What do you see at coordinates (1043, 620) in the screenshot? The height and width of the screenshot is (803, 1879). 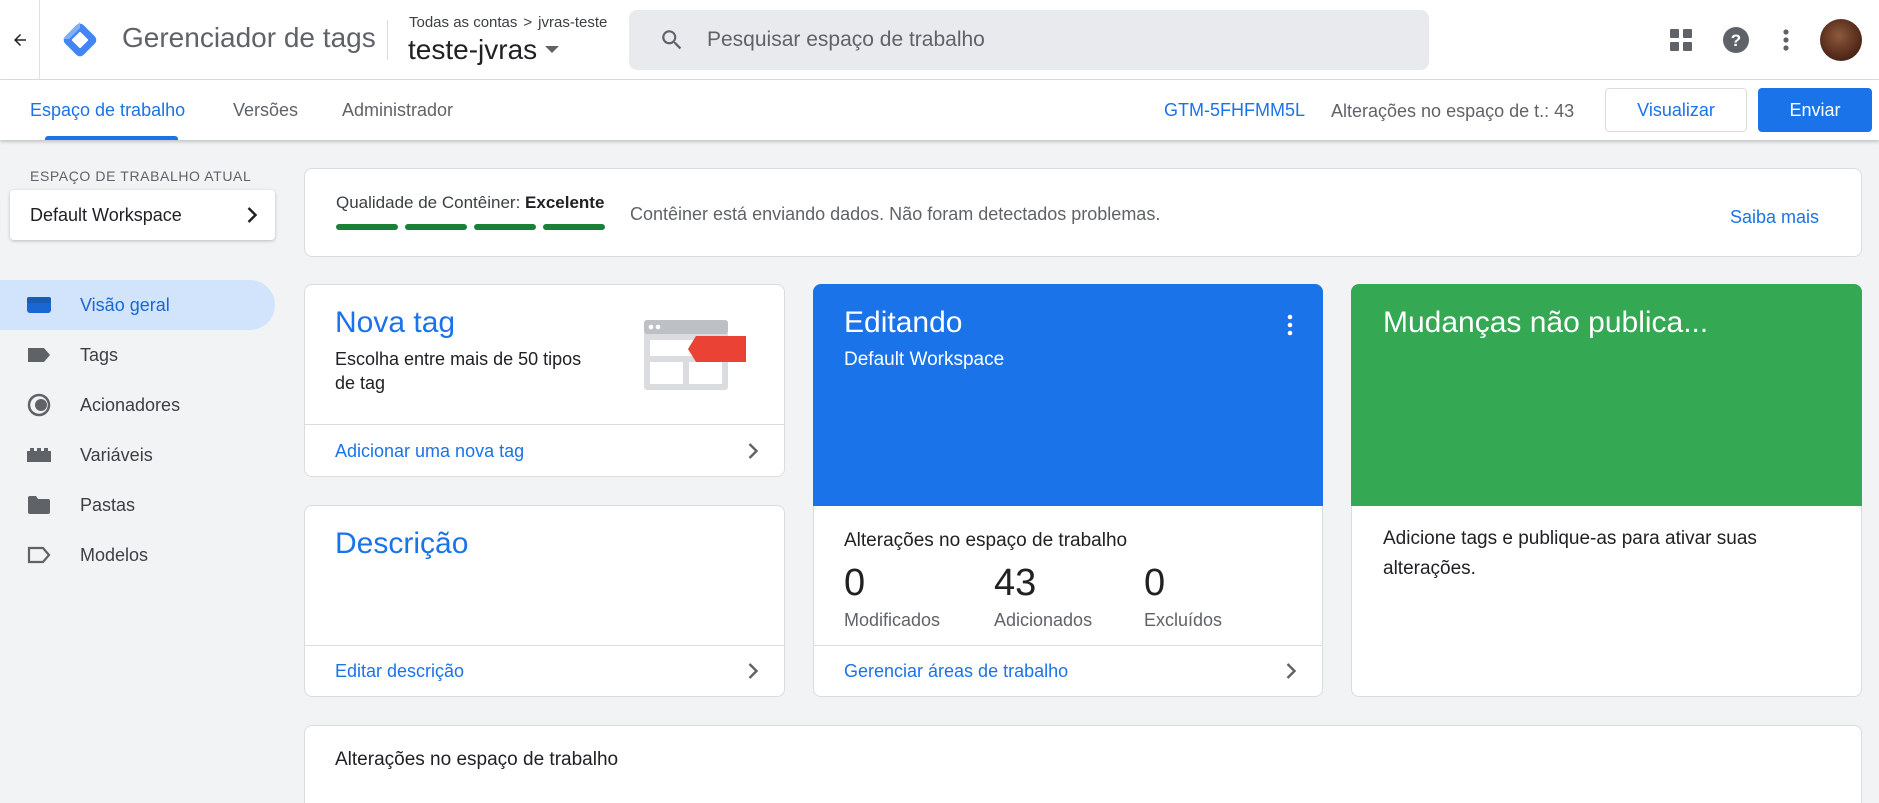 I see `added-label: Adicionados` at bounding box center [1043, 620].